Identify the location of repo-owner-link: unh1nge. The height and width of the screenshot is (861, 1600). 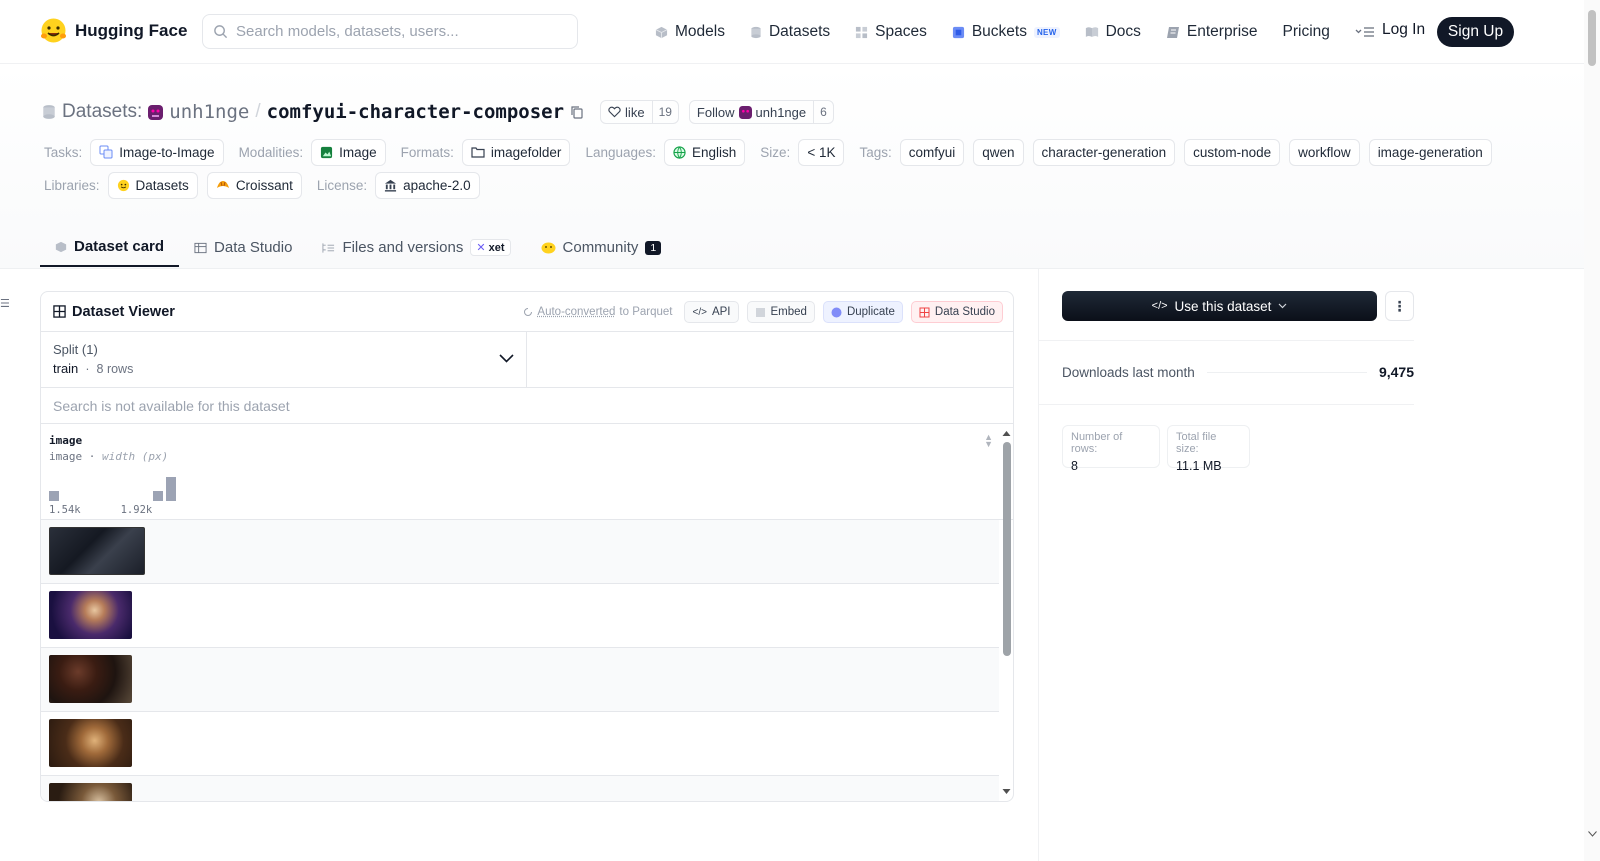
(209, 112).